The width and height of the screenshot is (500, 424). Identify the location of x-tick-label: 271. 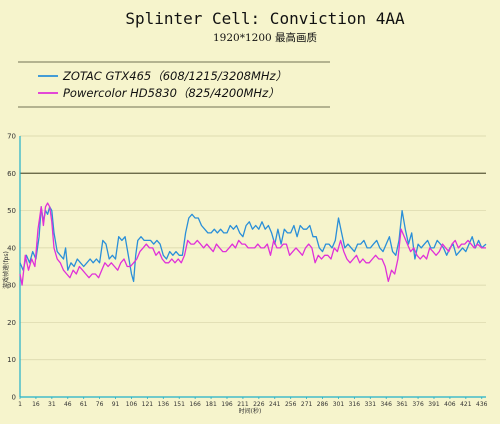
(307, 404).